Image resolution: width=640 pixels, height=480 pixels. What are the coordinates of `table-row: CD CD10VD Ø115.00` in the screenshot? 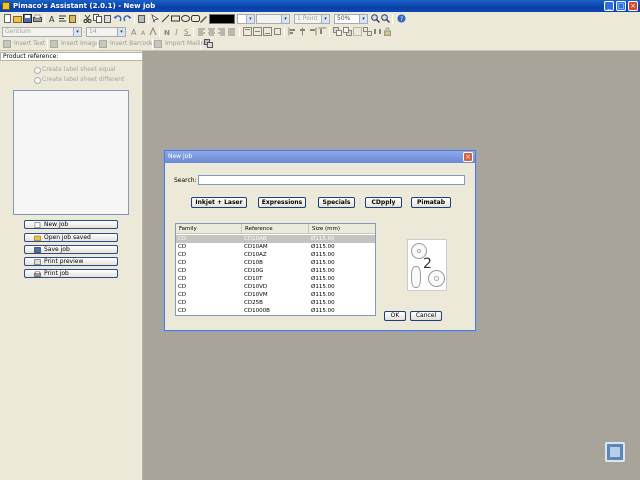 It's located at (275, 287).